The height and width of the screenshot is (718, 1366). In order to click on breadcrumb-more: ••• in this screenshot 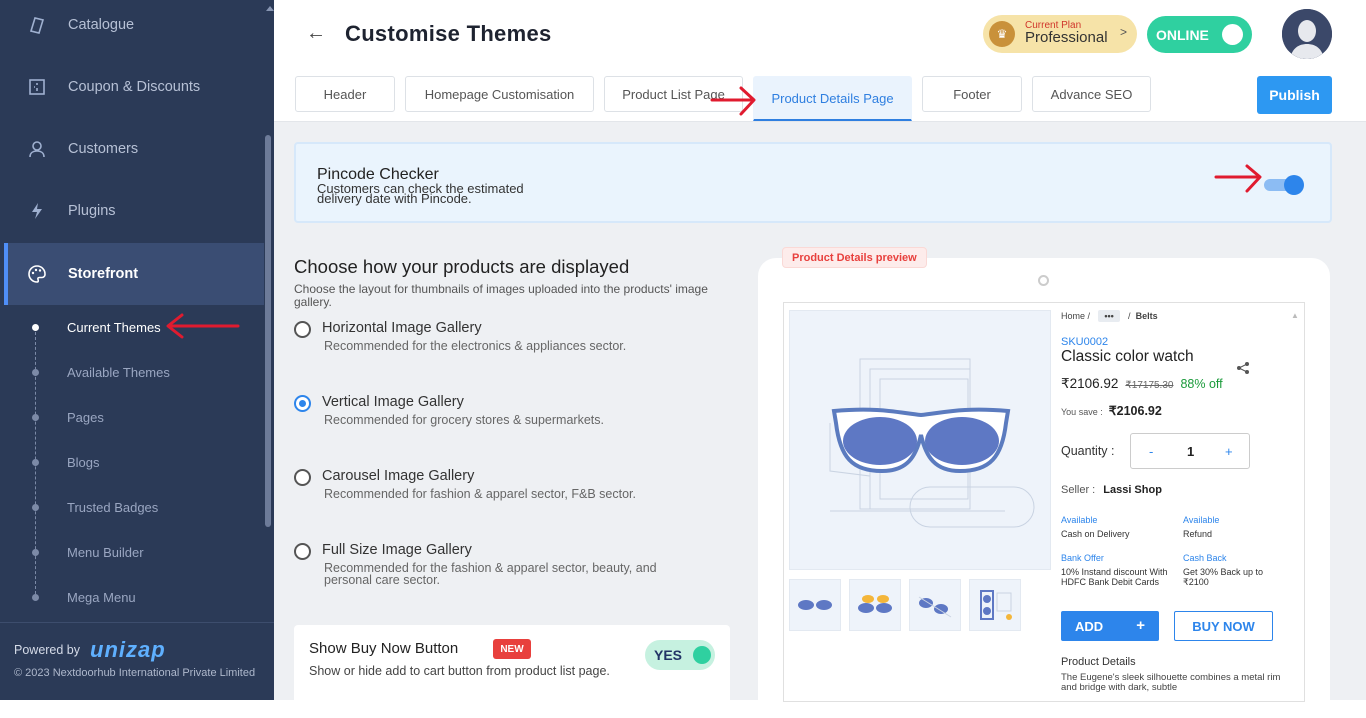, I will do `click(1109, 316)`.